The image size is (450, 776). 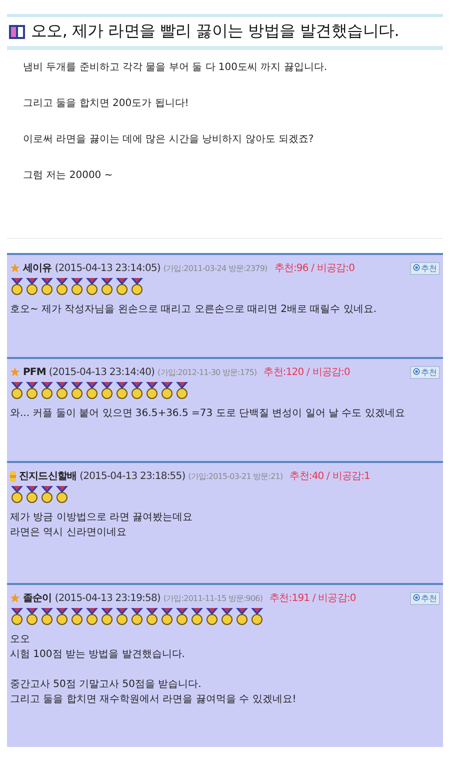 I want to click on member-info: (가입:2011-03-24 방문:2379), so click(x=215, y=268).